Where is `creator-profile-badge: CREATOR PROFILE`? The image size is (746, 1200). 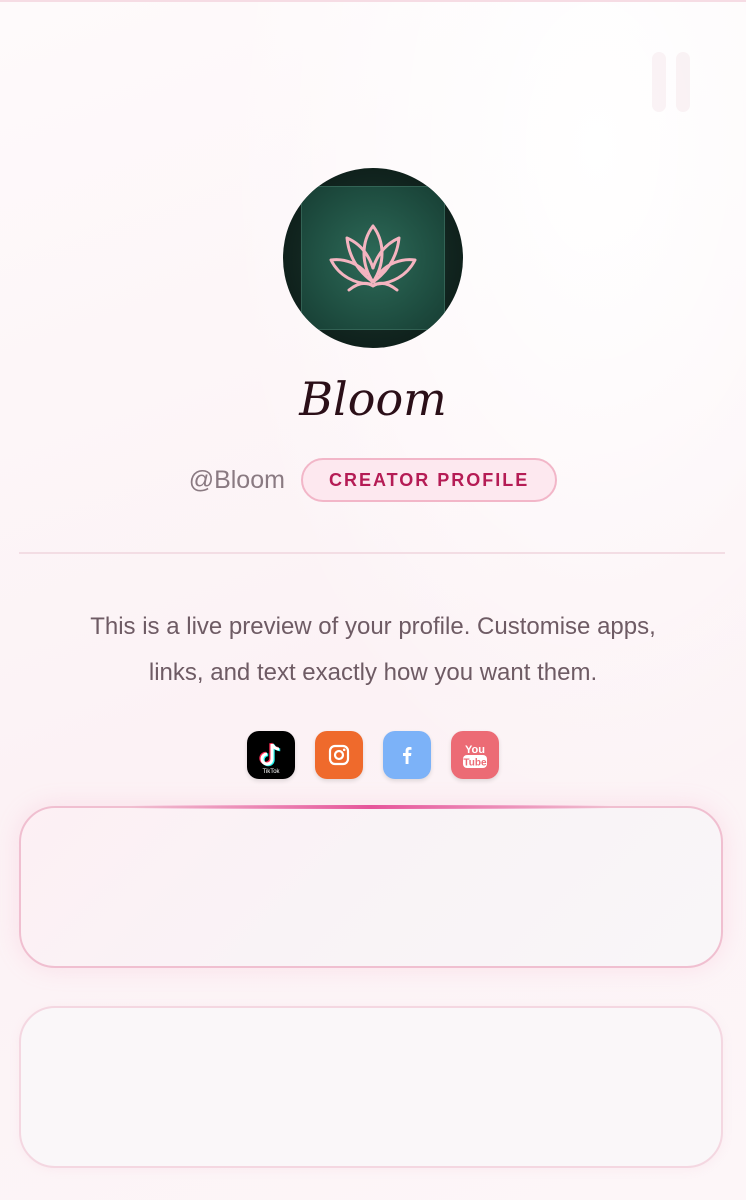
creator-profile-badge: CREATOR PROFILE is located at coordinates (429, 480).